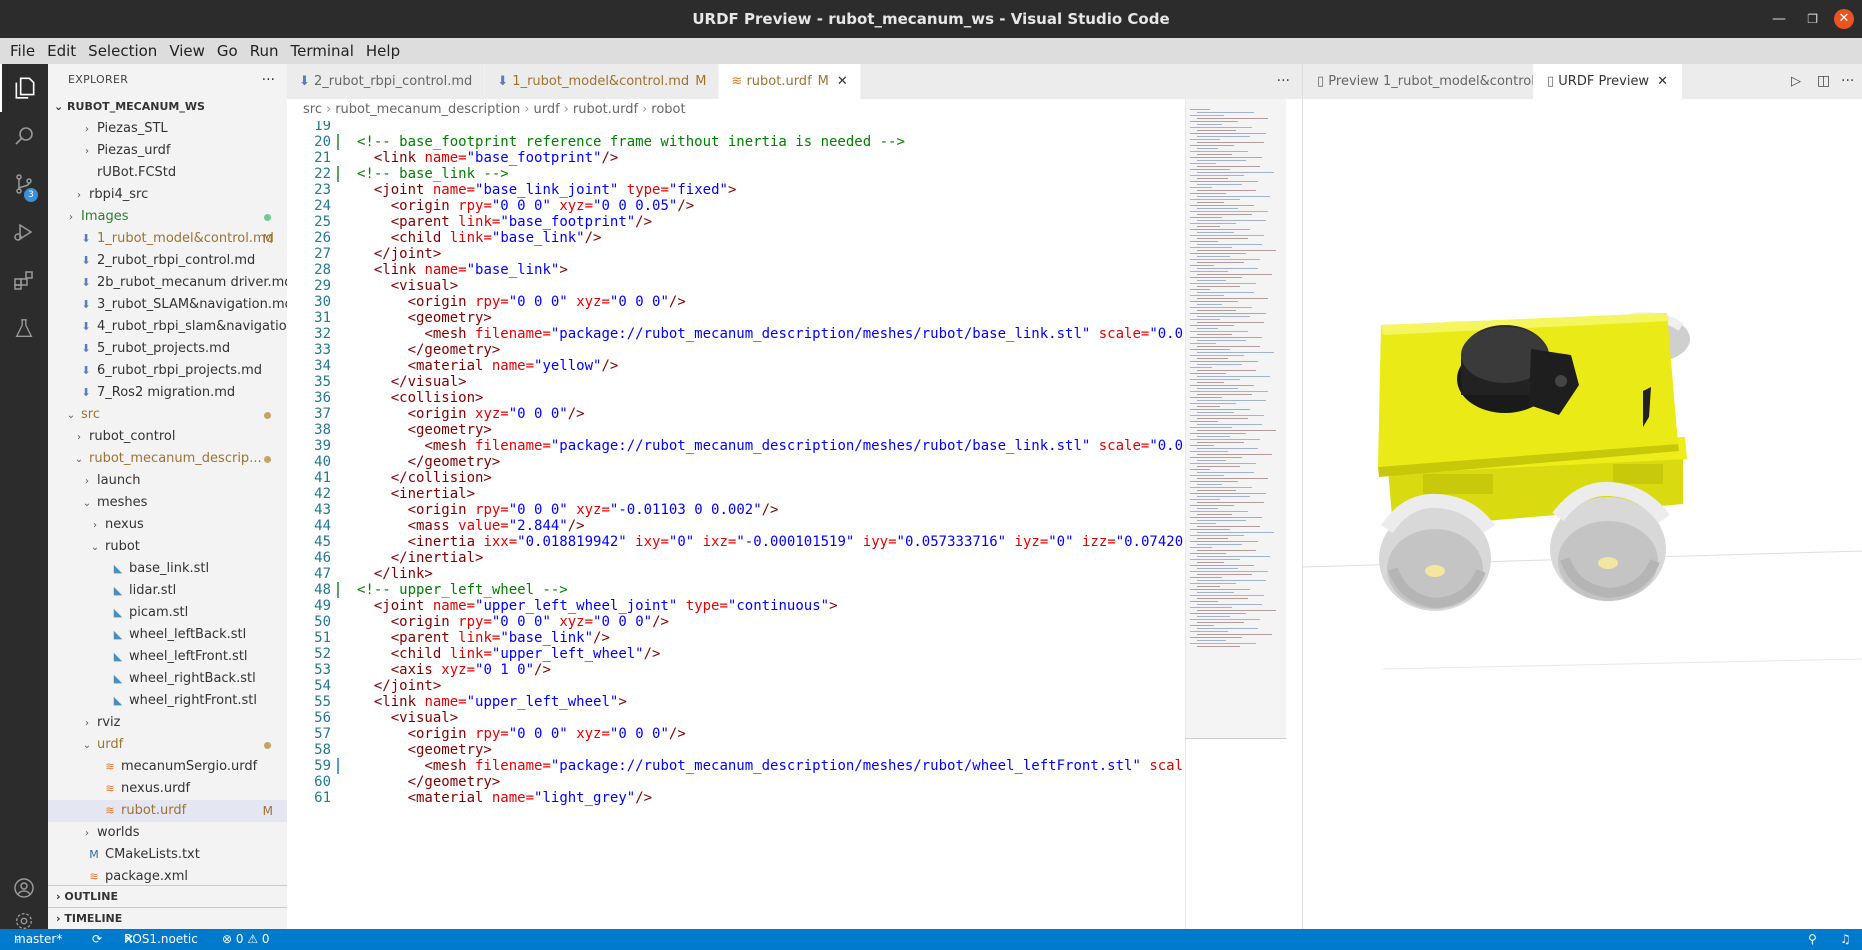 The image size is (1862, 950). Describe the element at coordinates (97, 939) in the screenshot. I see `sync-icon: ⟳` at that location.